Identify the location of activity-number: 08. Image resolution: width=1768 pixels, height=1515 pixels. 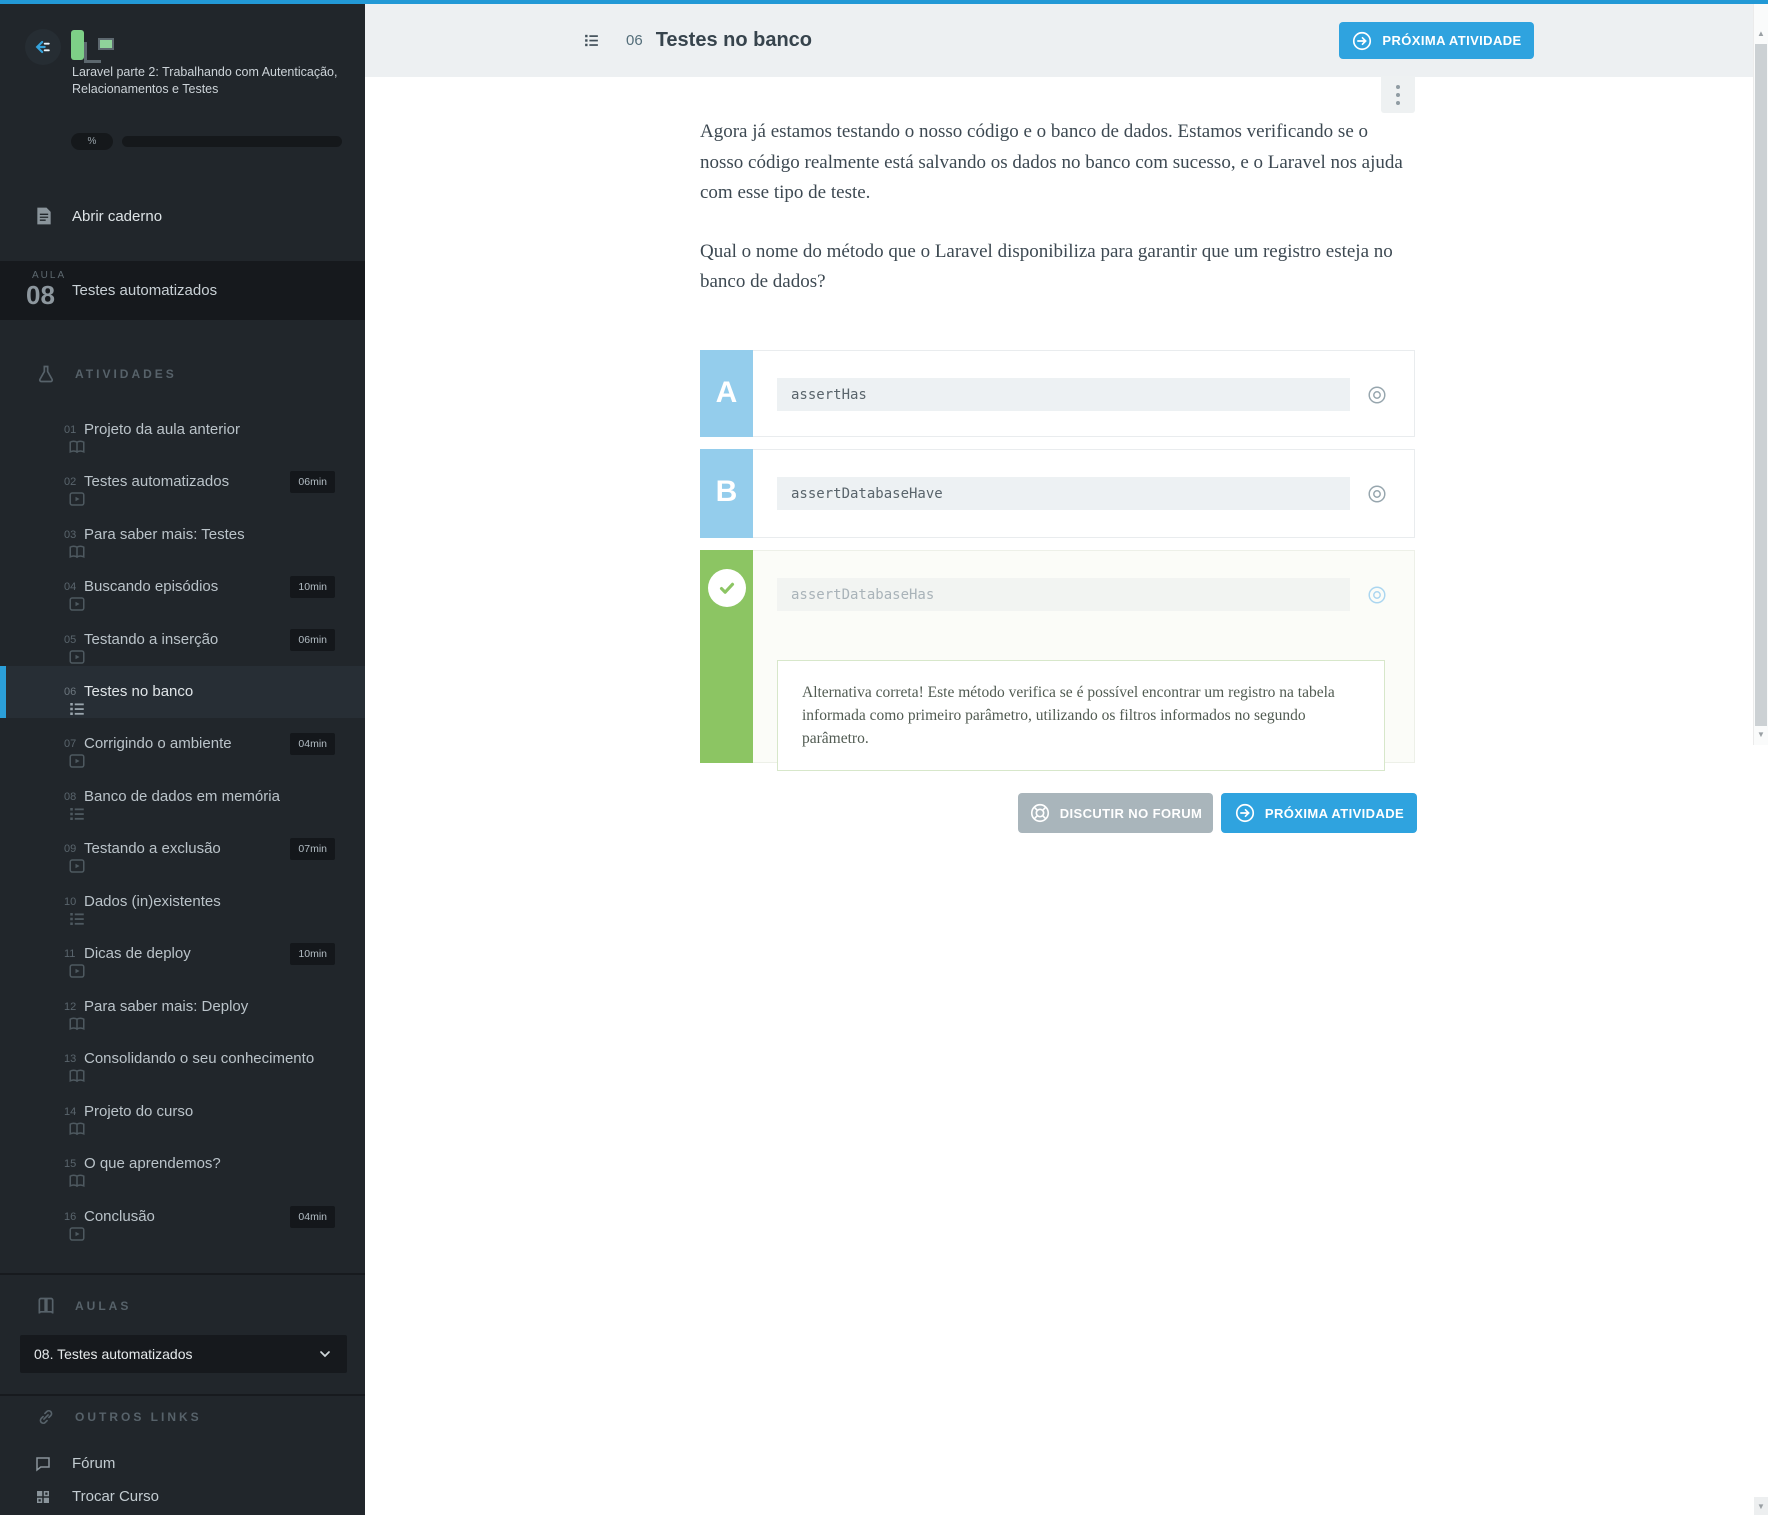
(70, 797).